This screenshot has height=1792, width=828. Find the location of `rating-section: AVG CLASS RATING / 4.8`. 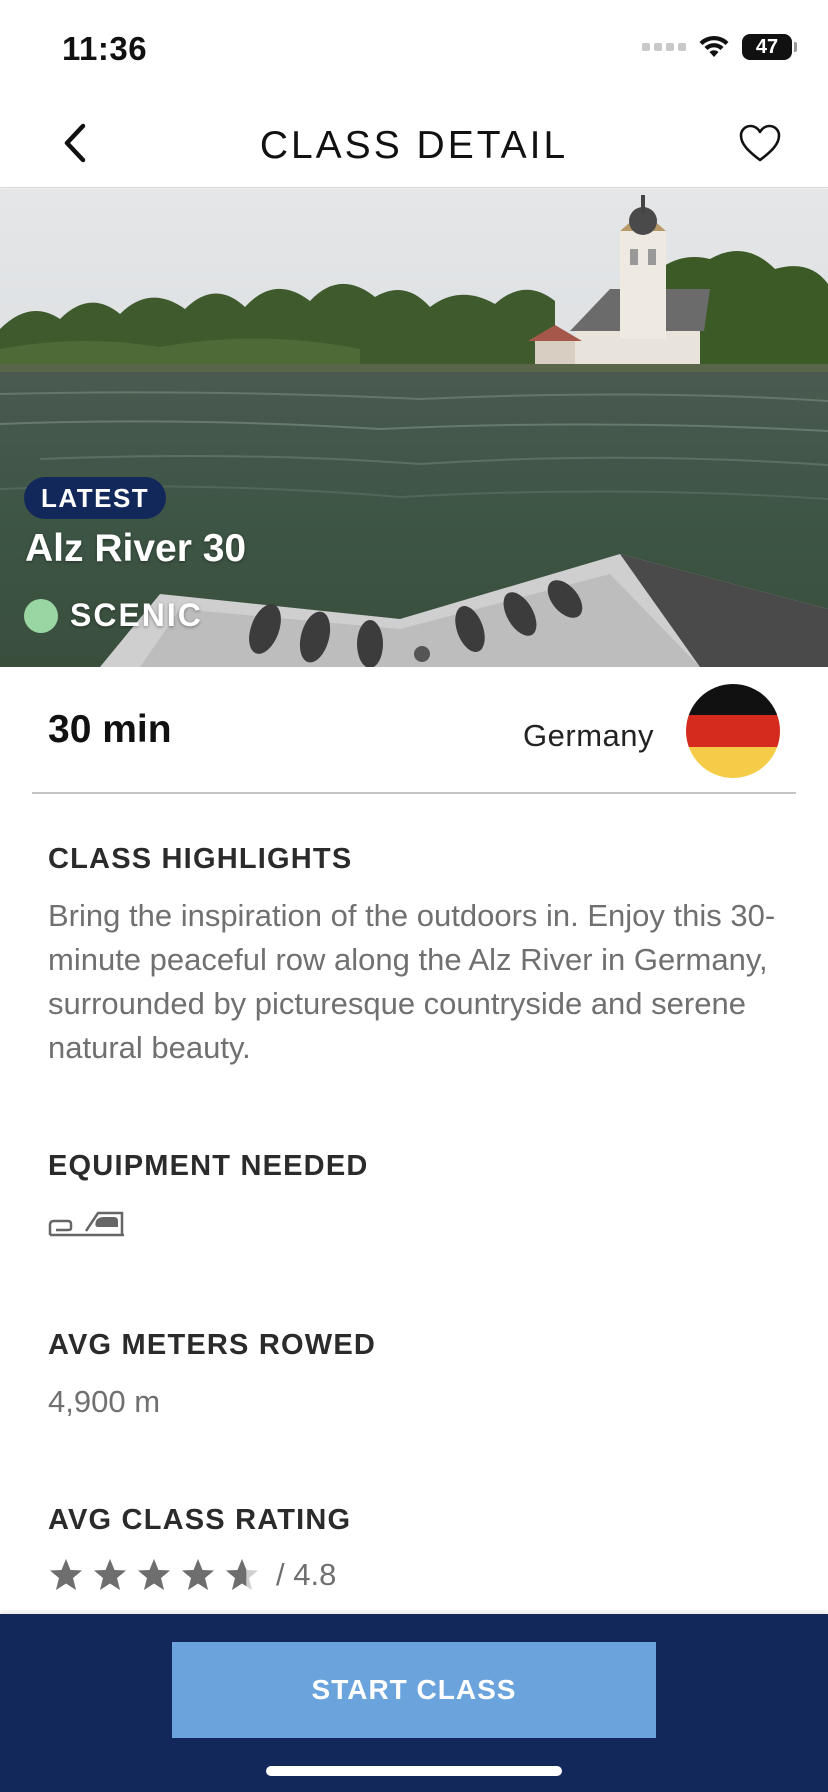

rating-section: AVG CLASS RATING / 4.8 is located at coordinates (418, 1548).